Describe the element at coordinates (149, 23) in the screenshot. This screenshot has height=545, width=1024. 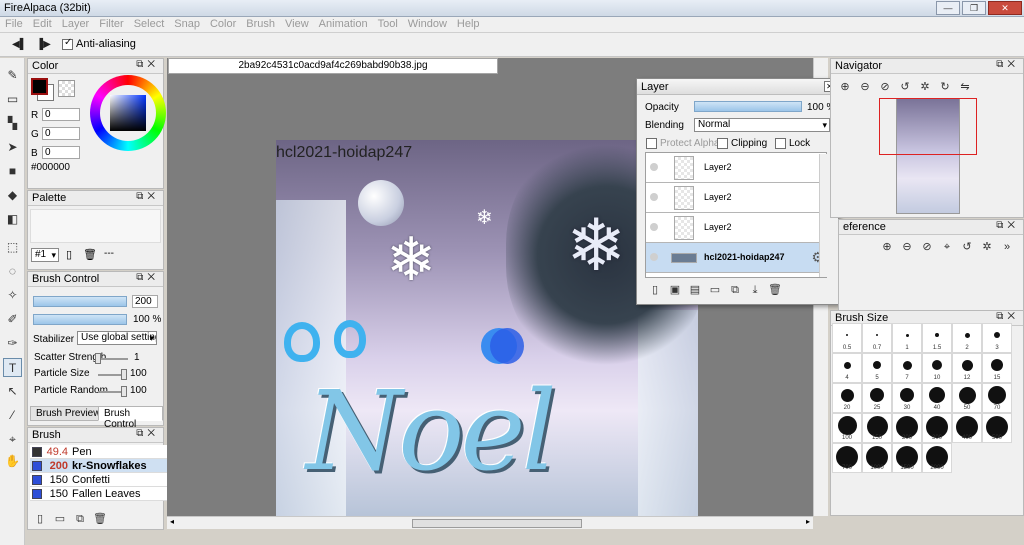
I see `menu-select: Select` at that location.